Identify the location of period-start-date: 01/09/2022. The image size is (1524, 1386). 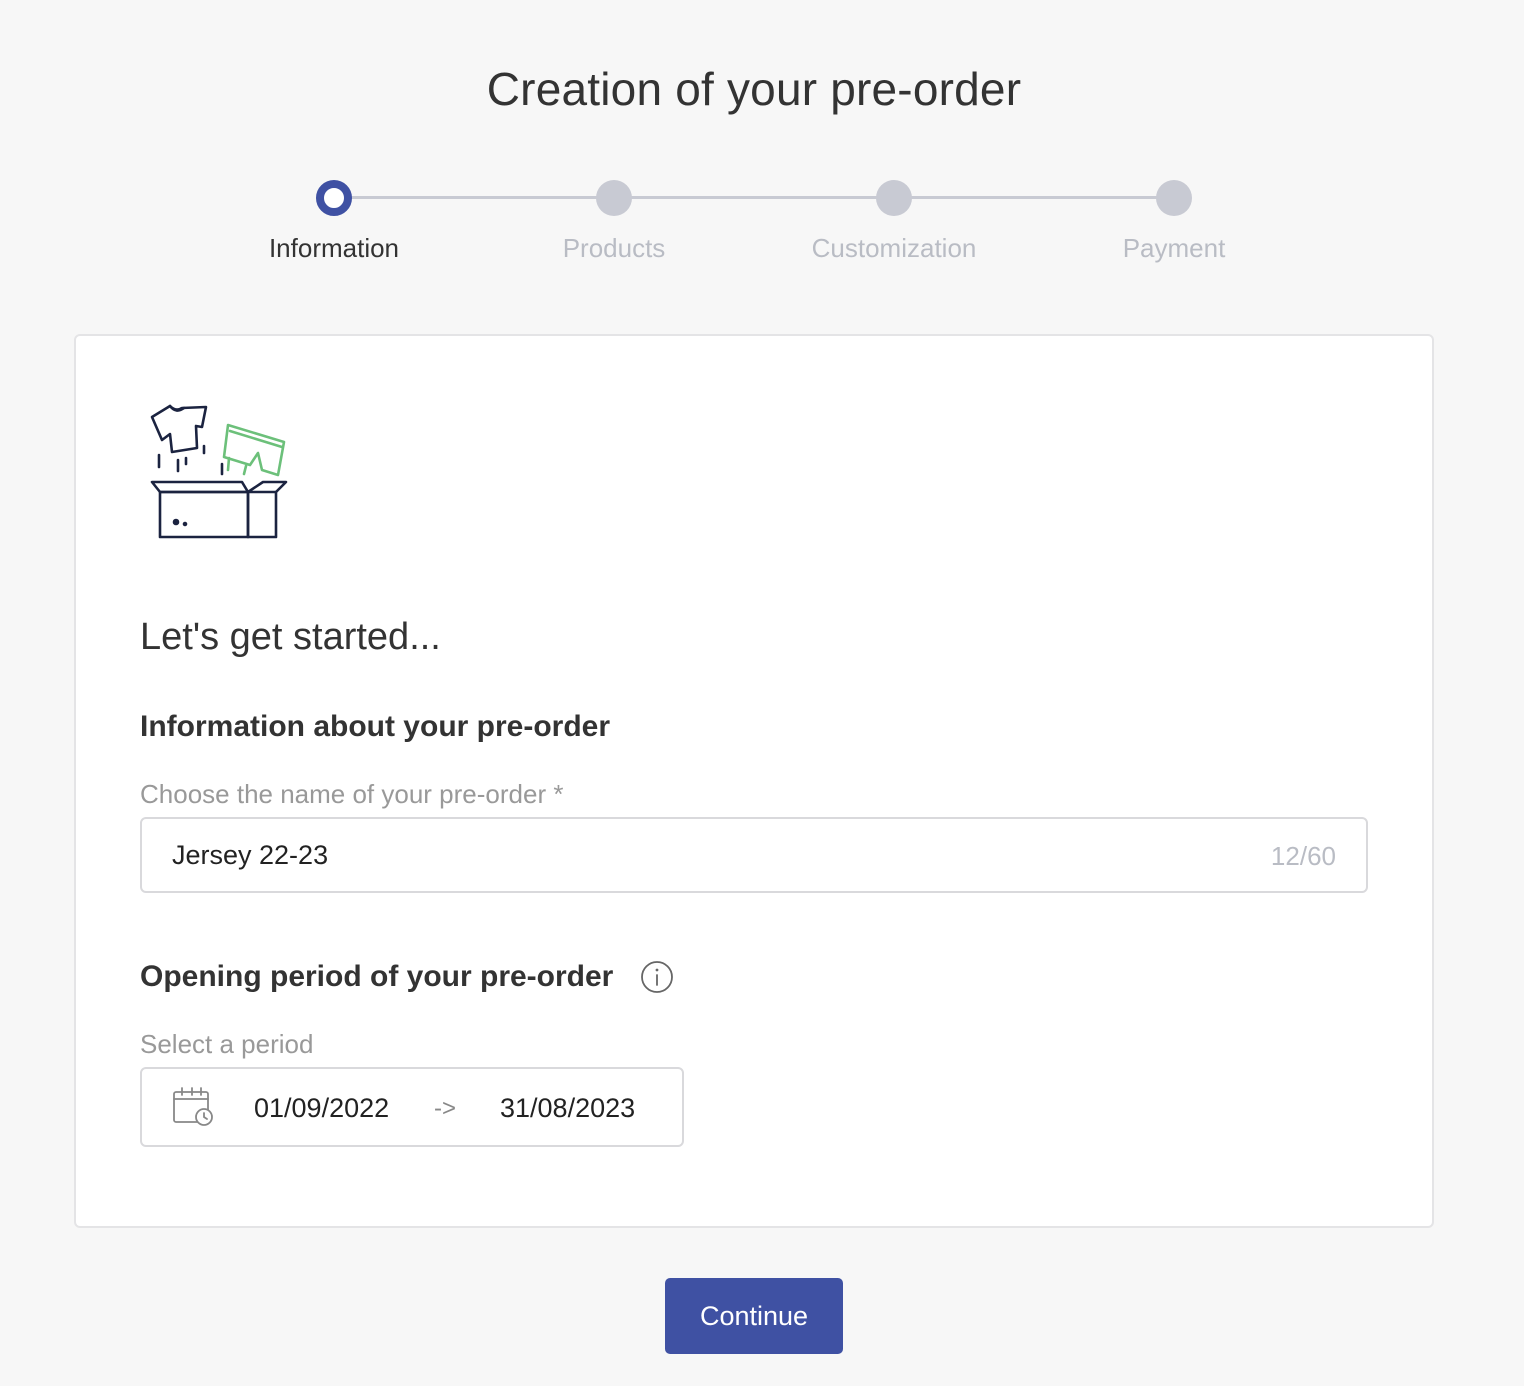
(321, 1108).